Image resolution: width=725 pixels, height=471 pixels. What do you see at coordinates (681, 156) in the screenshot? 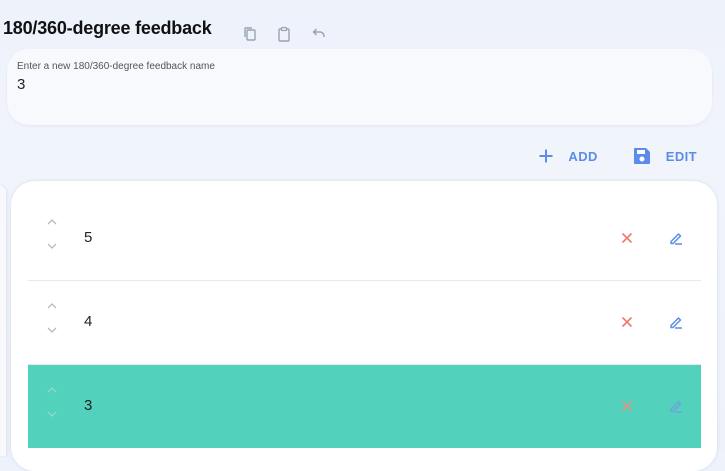
I see `edit-button-label: EDIT` at bounding box center [681, 156].